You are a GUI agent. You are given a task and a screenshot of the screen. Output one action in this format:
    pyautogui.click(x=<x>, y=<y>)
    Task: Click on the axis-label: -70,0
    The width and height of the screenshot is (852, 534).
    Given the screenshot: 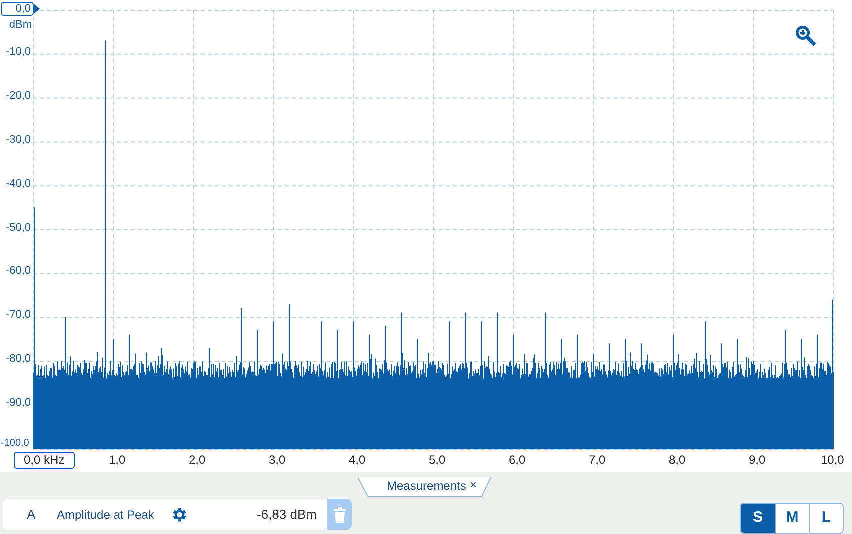 What is the action you would take?
    pyautogui.click(x=17, y=315)
    